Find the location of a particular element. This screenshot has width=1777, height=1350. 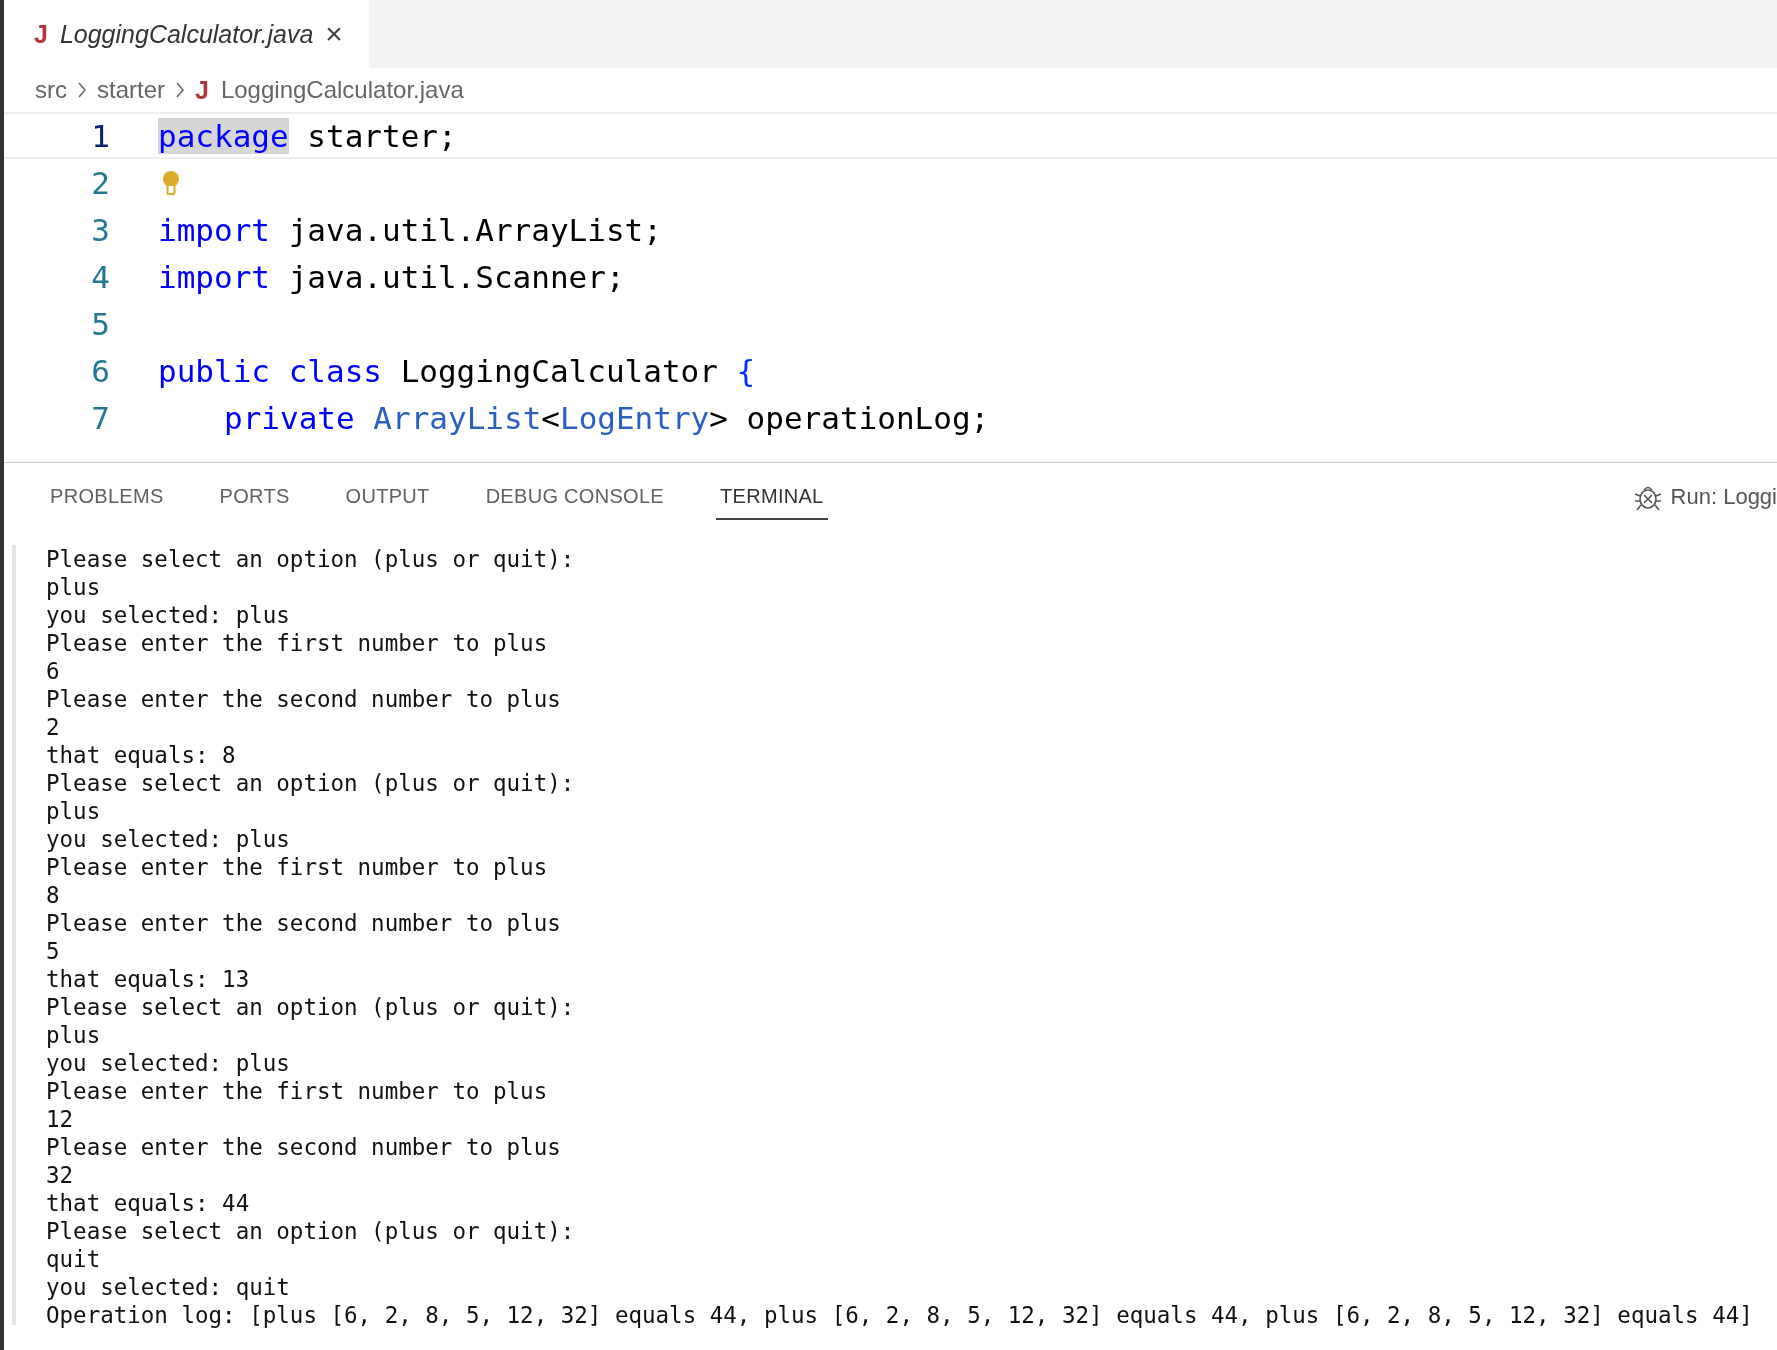

terminal-line: Operation log: [plus [6, 2, 8, 5, 12, 32] equals 44, plus [6, 2, 8, 5, 12, 32] equals 44, plus [6, 2, 8, 5, 12, 32] equals 44] is located at coordinates (899, 1315).